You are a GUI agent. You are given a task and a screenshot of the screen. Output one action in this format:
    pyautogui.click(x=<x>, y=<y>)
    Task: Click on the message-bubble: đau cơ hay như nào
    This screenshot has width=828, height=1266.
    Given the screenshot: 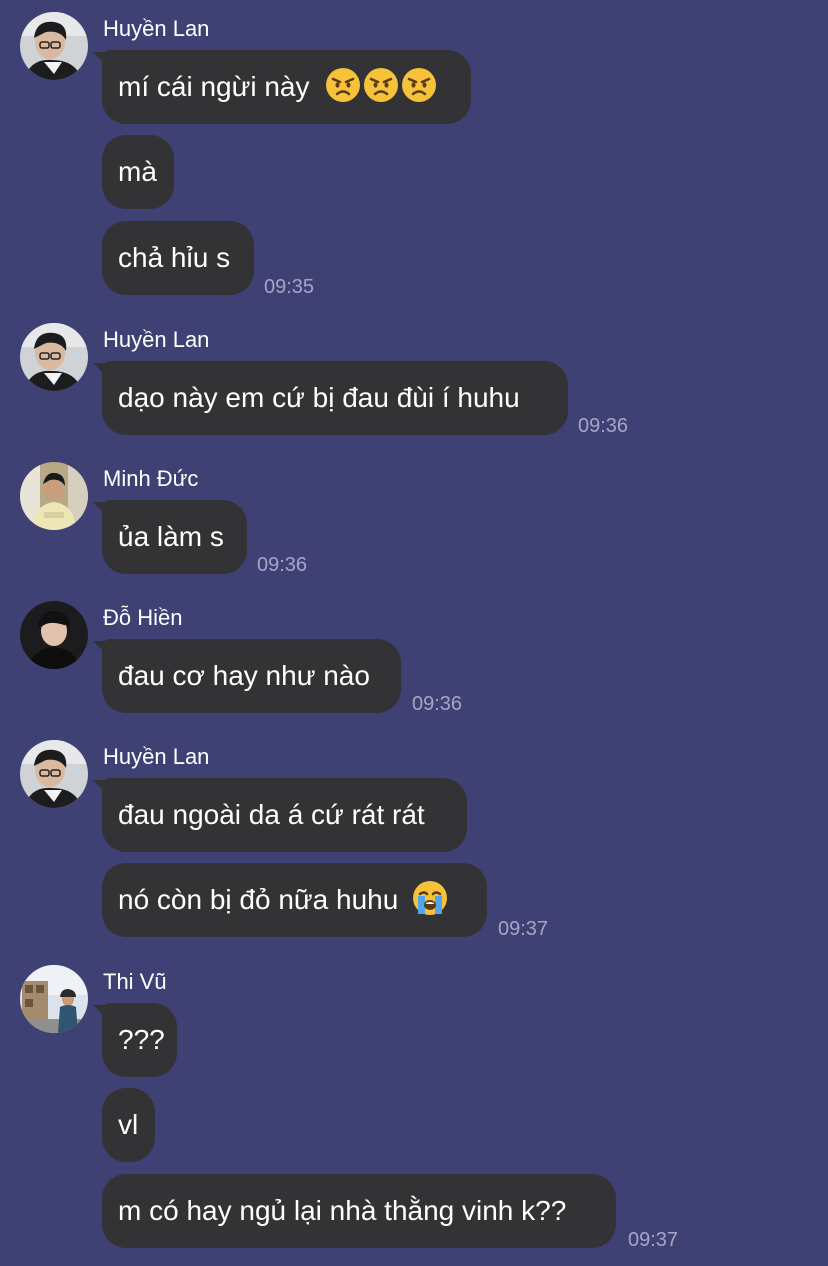 What is the action you would take?
    pyautogui.click(x=251, y=676)
    